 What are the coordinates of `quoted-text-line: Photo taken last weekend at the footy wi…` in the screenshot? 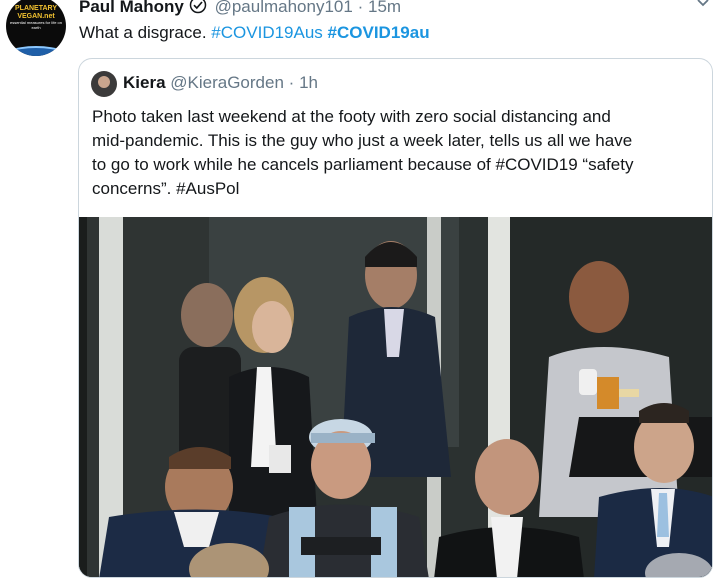 It's located at (351, 116).